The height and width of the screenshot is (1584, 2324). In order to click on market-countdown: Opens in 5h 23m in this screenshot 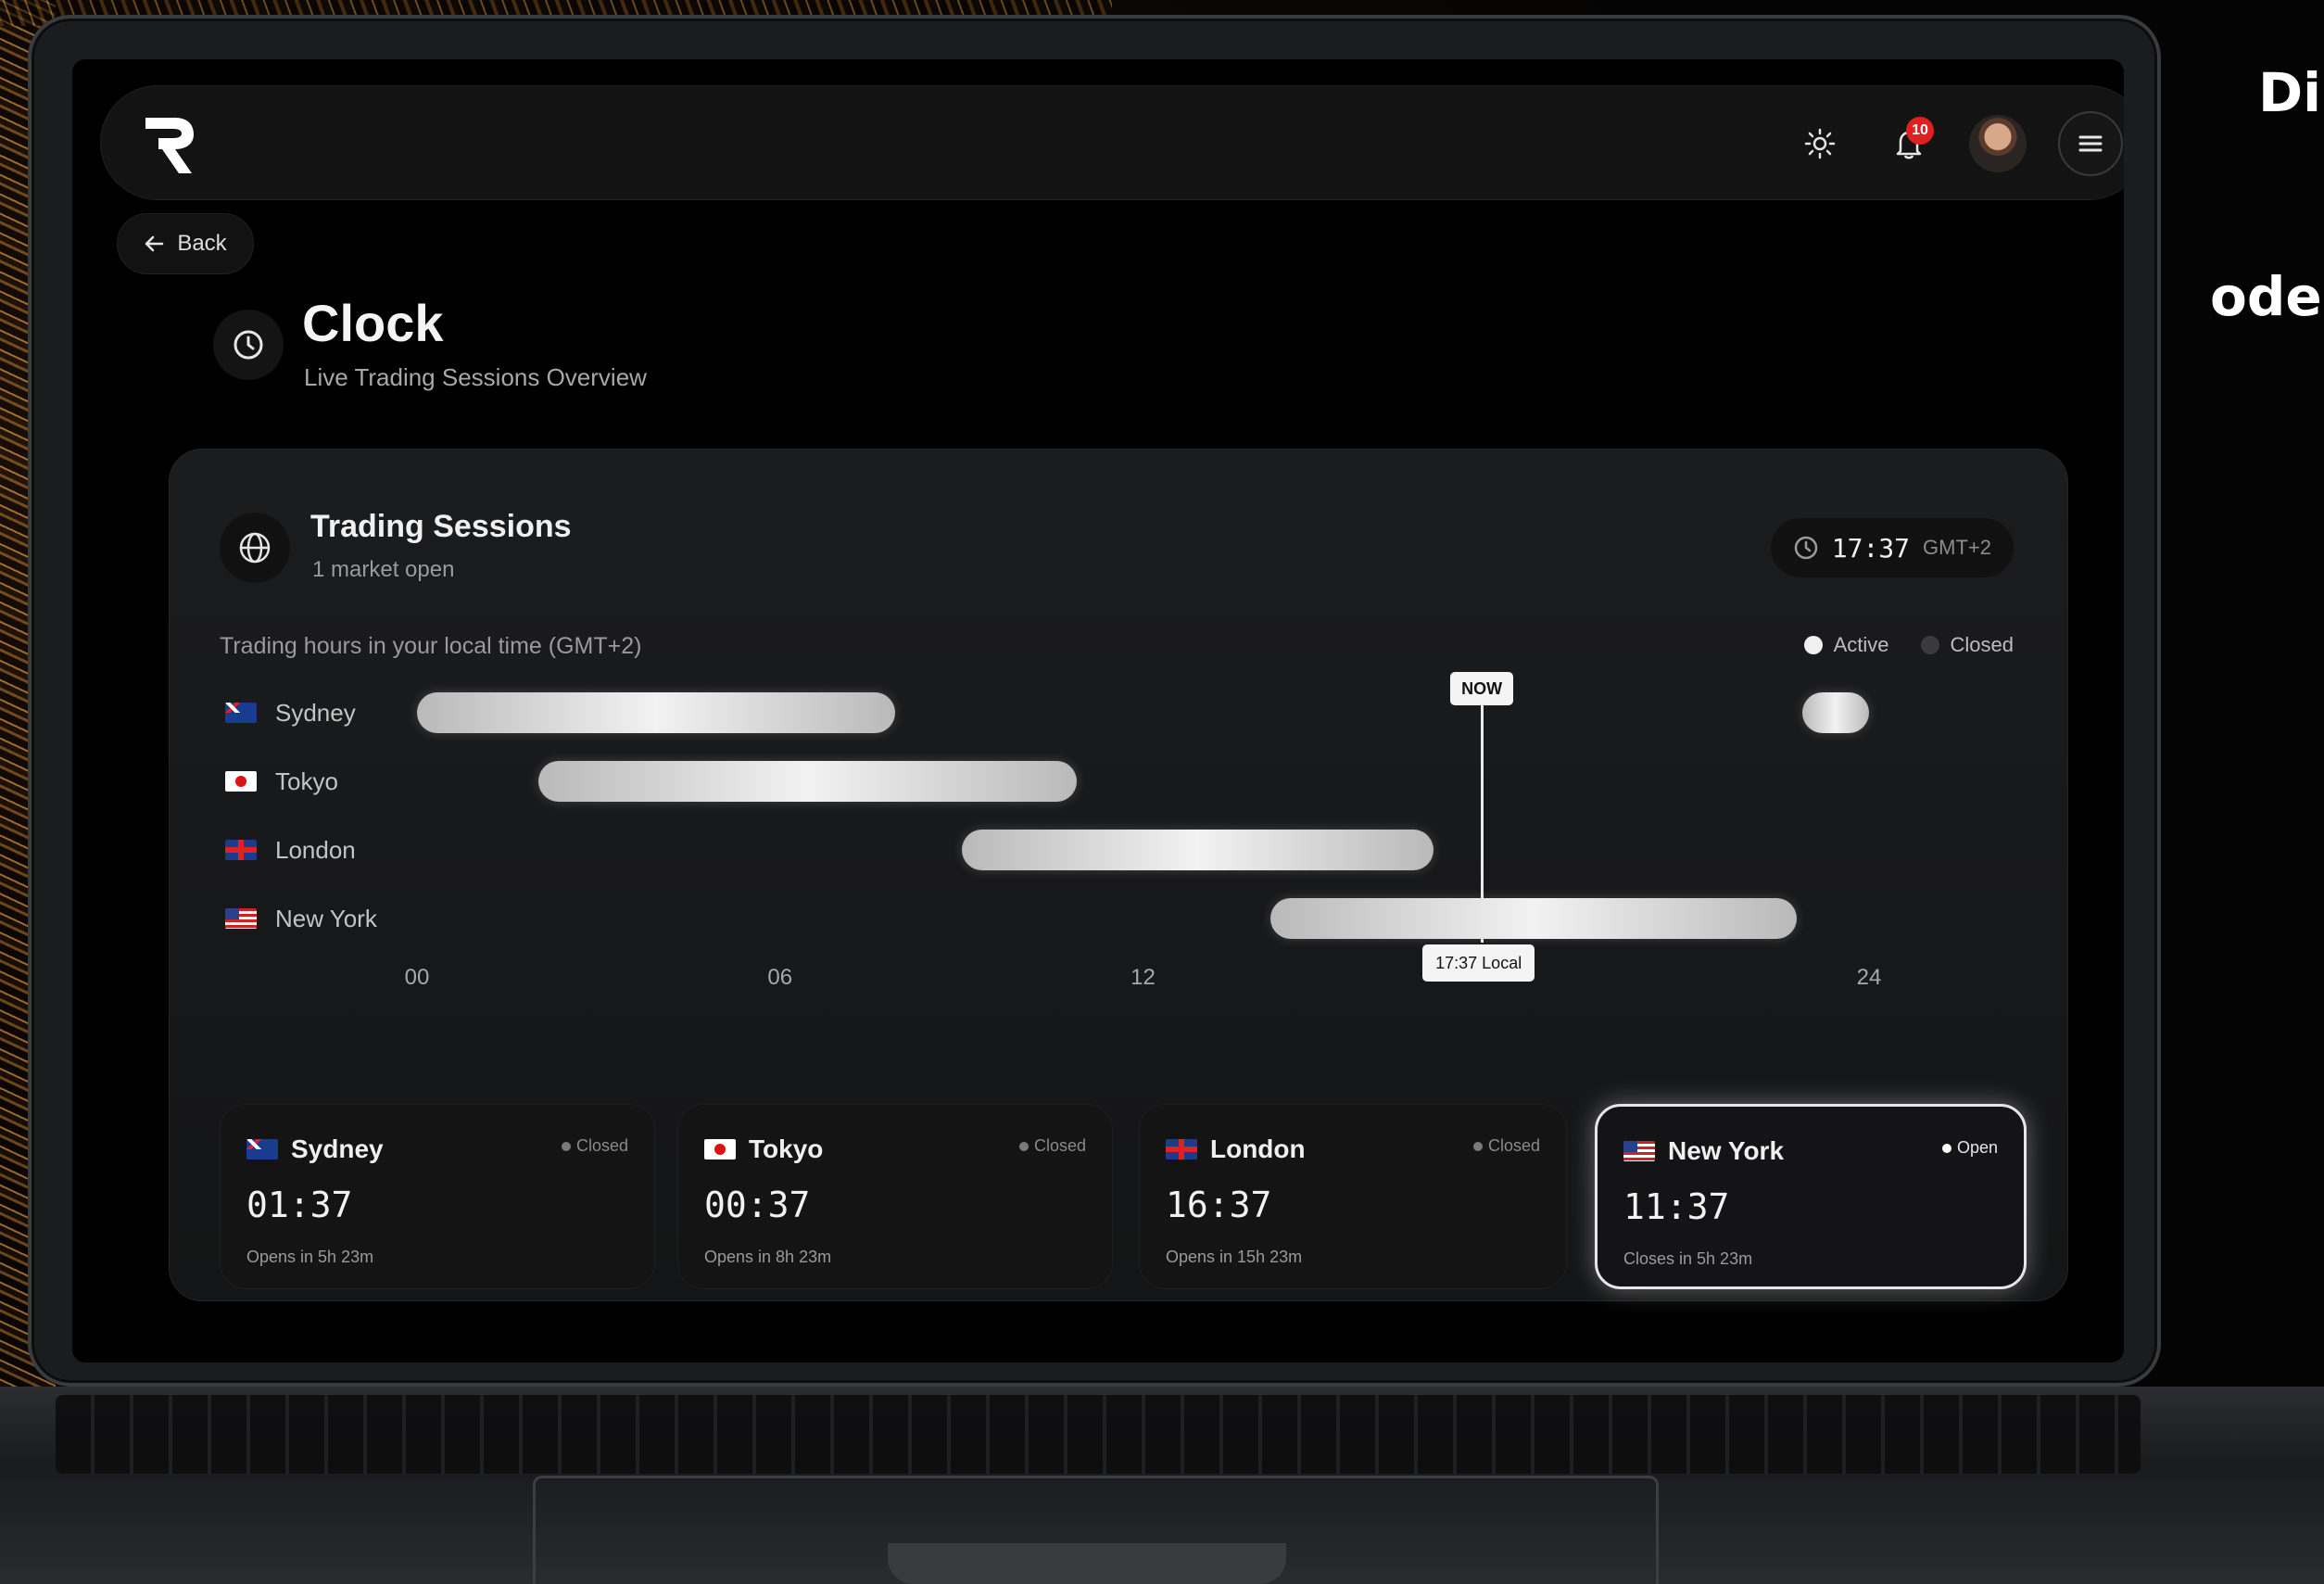, I will do `click(310, 1257)`.